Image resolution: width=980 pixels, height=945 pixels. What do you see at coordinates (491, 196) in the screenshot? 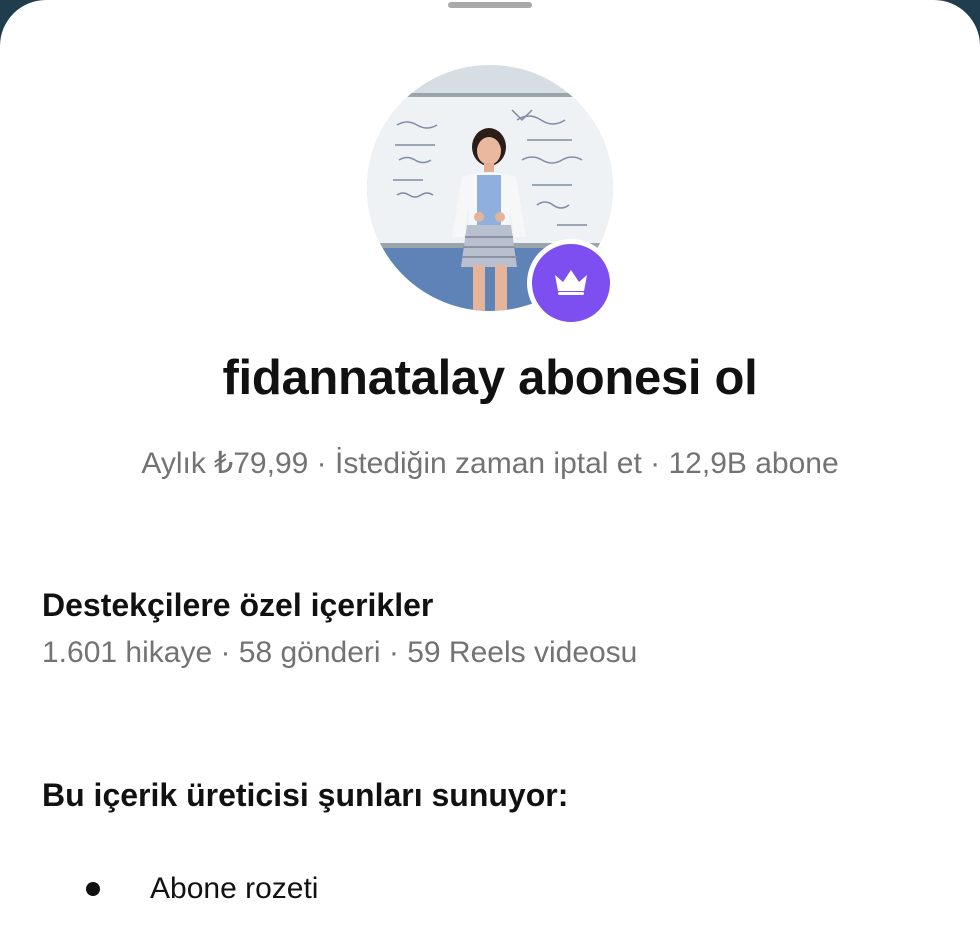
I see `profile-avatar-group` at bounding box center [491, 196].